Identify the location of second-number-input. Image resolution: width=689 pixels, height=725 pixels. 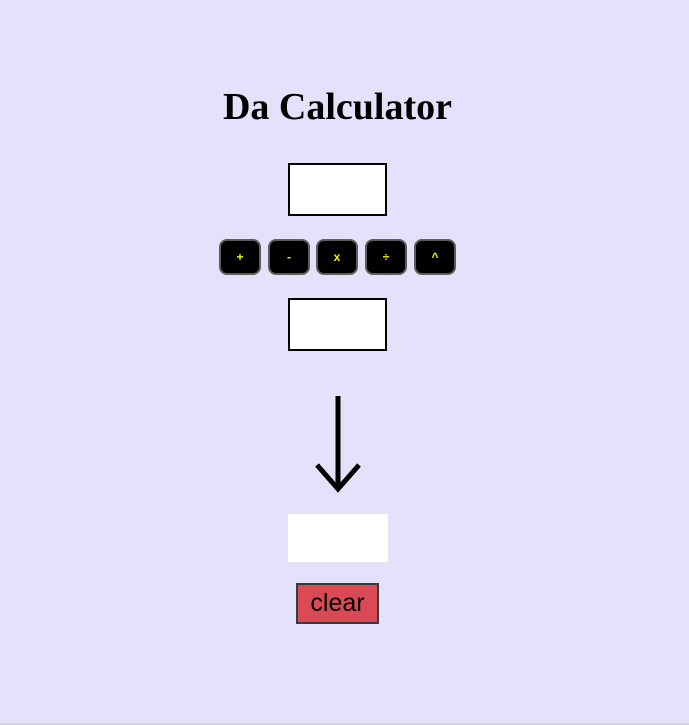
(337, 324).